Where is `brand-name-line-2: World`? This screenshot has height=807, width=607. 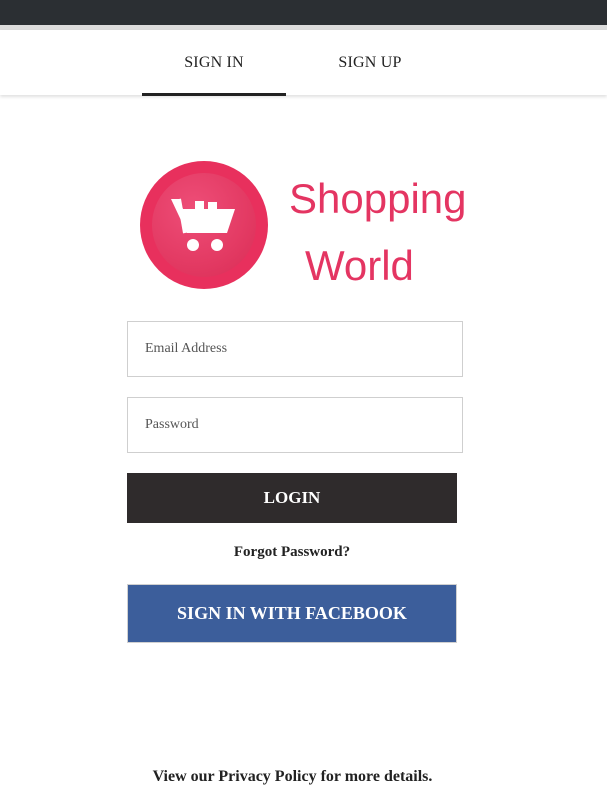
brand-name-line-2: World is located at coordinates (359, 265).